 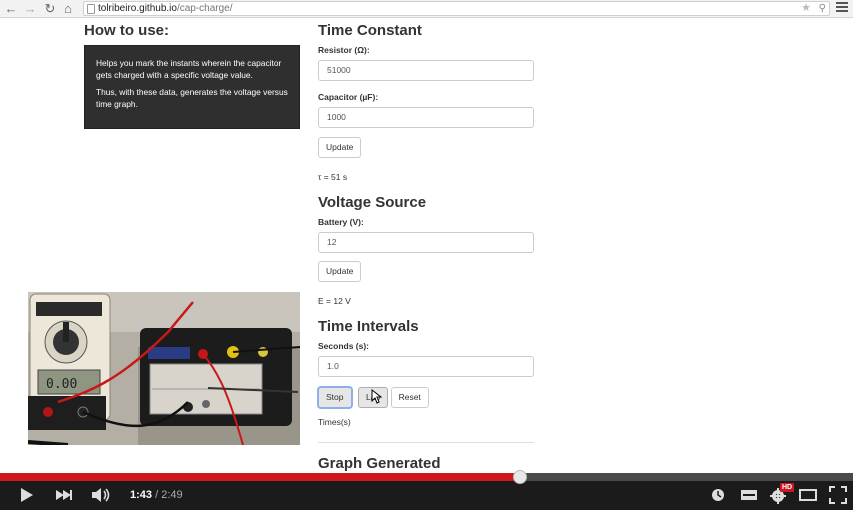 What do you see at coordinates (822, 8) in the screenshot?
I see `zoom-icon: ⚲` at bounding box center [822, 8].